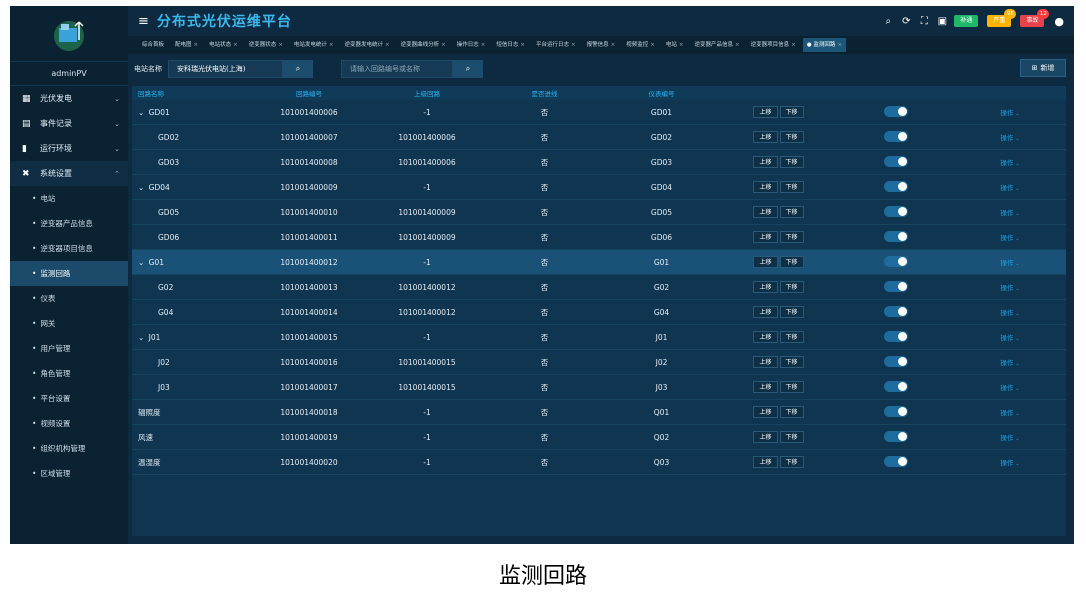 Image resolution: width=1086 pixels, height=594 pixels. Describe the element at coordinates (69, 123) in the screenshot. I see `sidebar-group: ▤ 事件记录 ⌄` at that location.